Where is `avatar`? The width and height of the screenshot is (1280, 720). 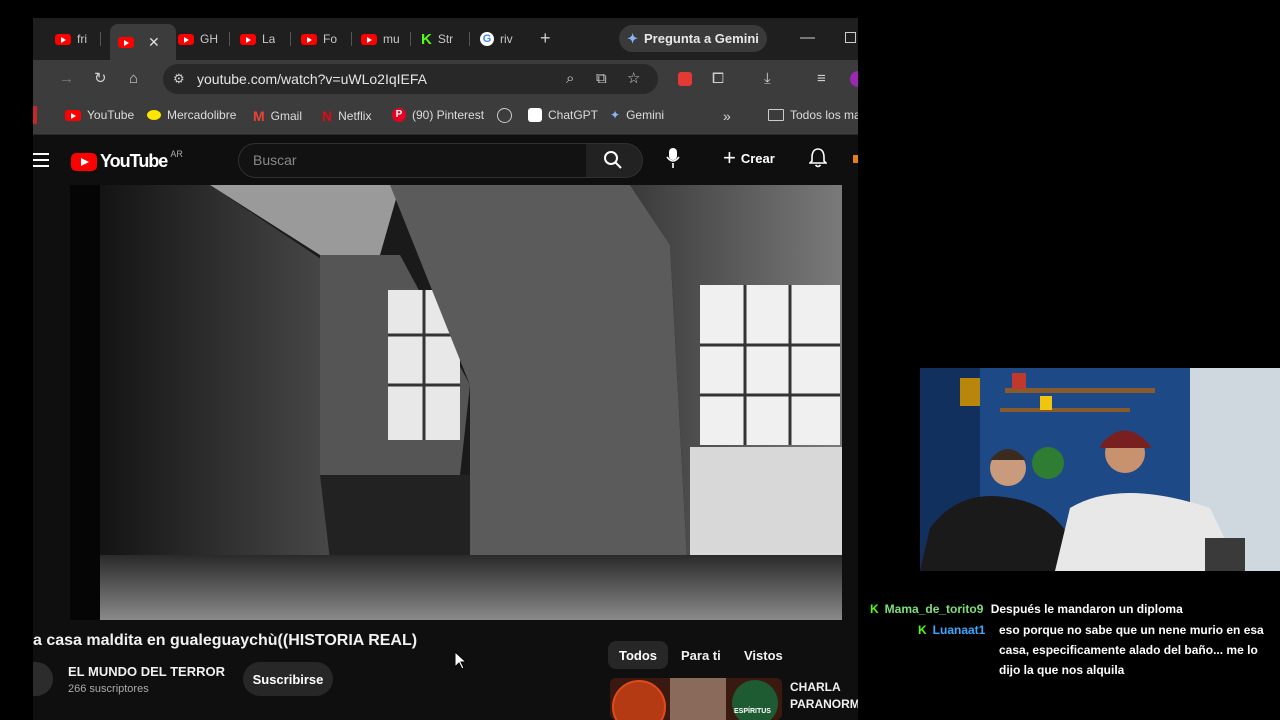
avatar is located at coordinates (855, 159).